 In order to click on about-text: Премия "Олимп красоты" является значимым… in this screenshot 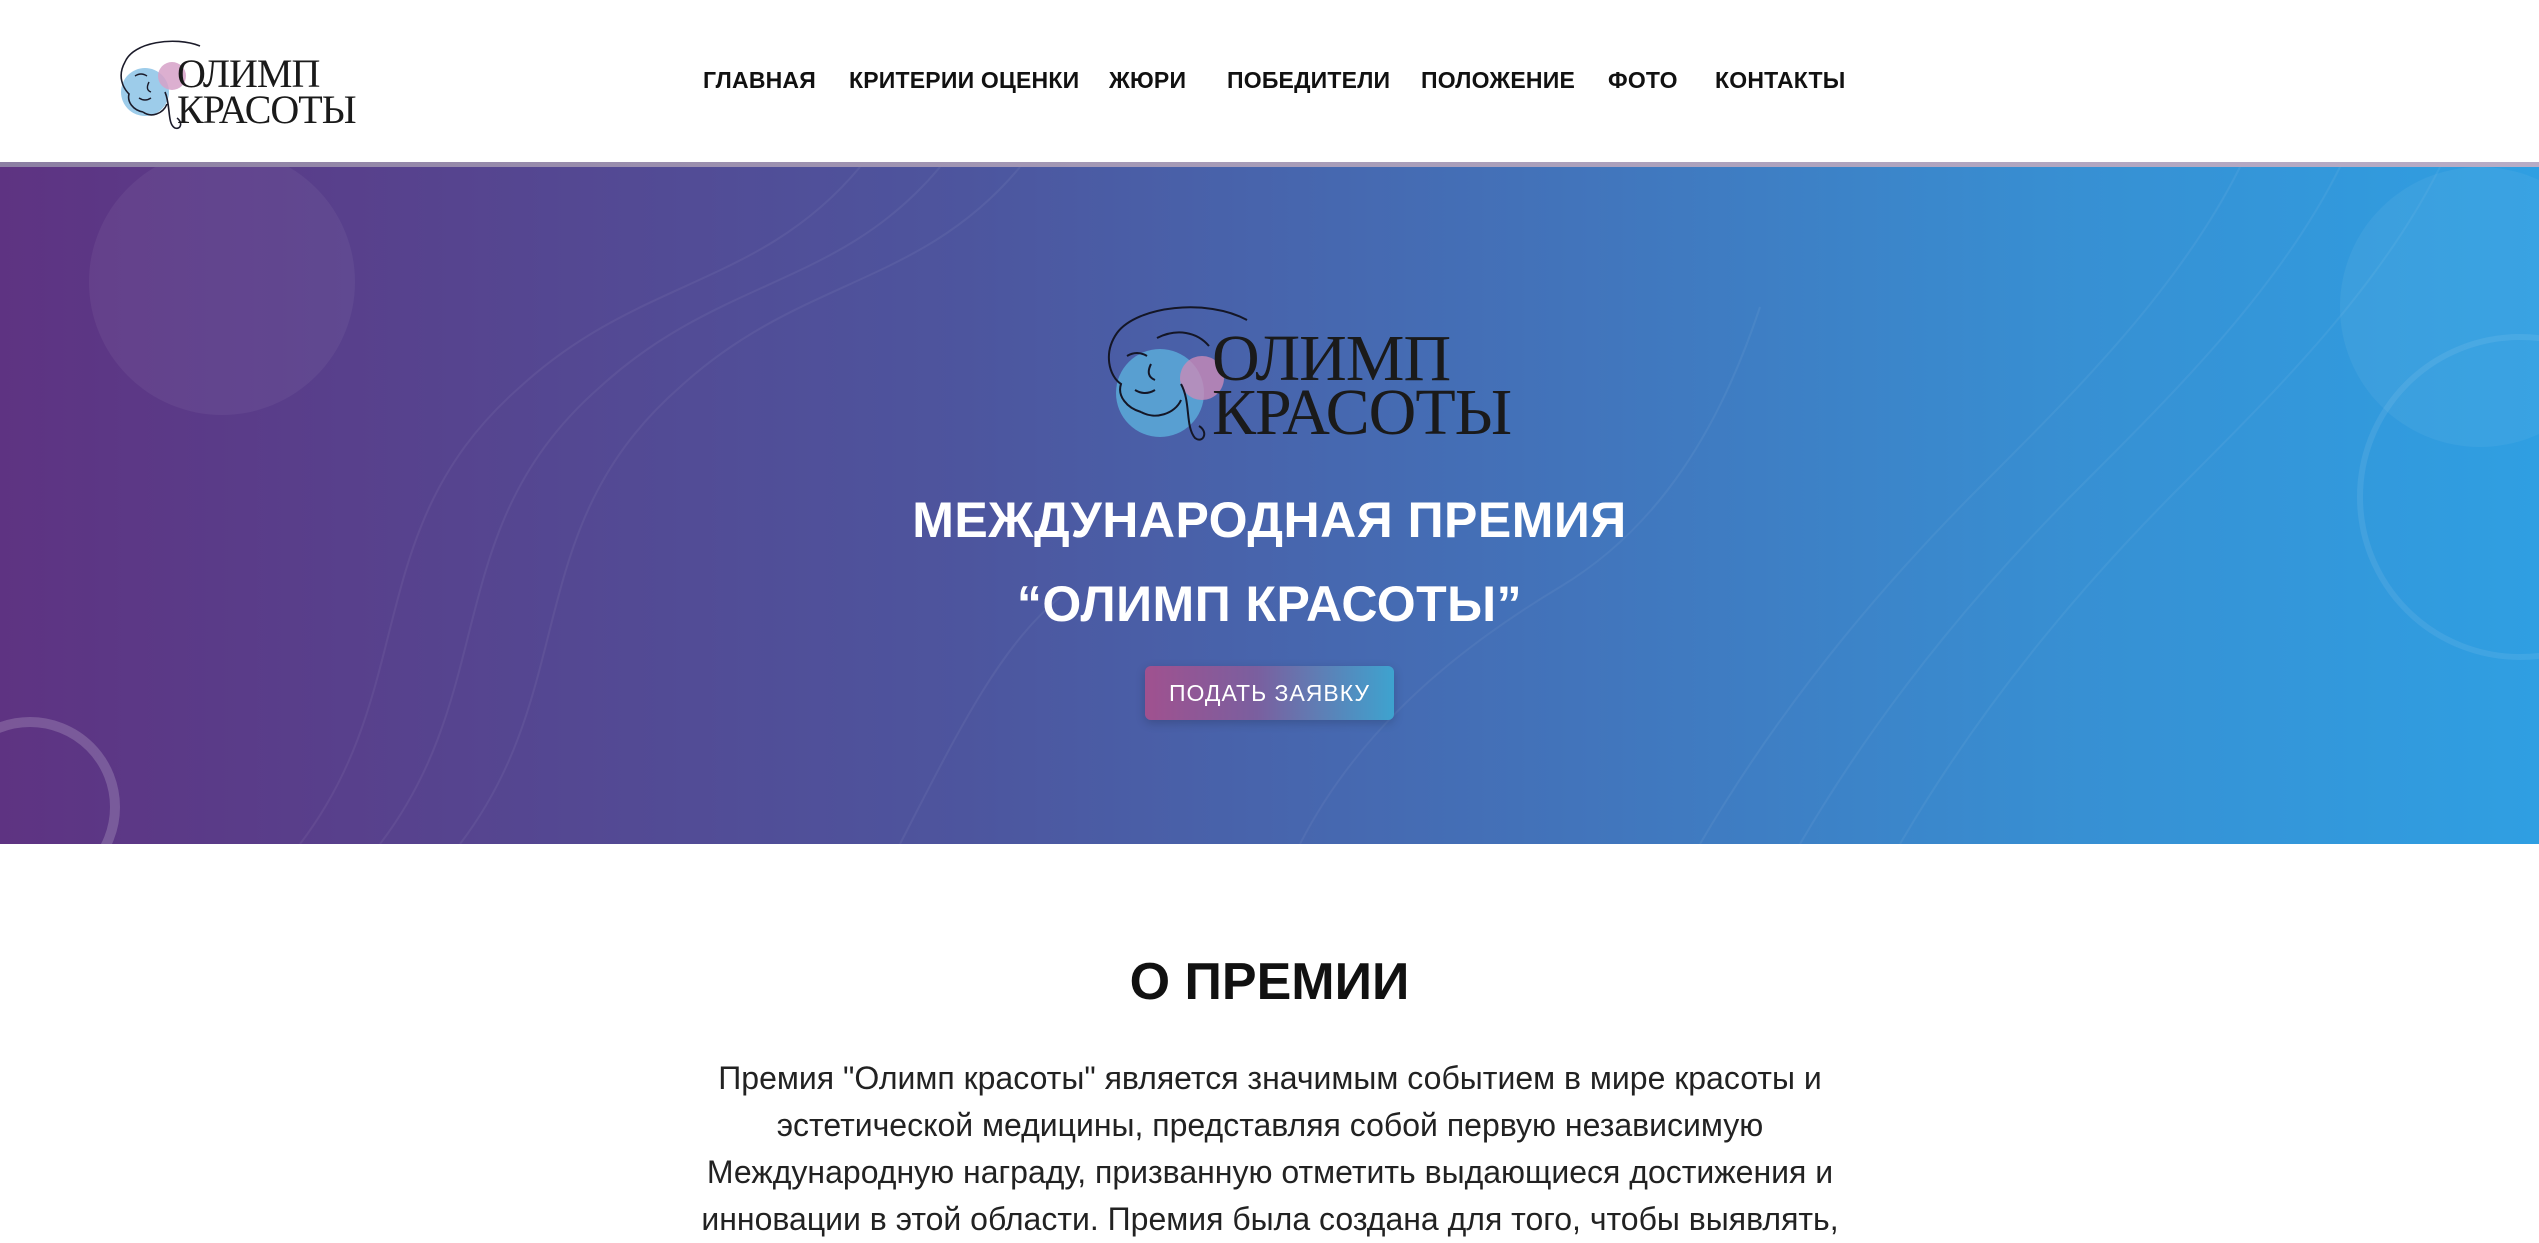, I will do `click(1270, 1148)`.